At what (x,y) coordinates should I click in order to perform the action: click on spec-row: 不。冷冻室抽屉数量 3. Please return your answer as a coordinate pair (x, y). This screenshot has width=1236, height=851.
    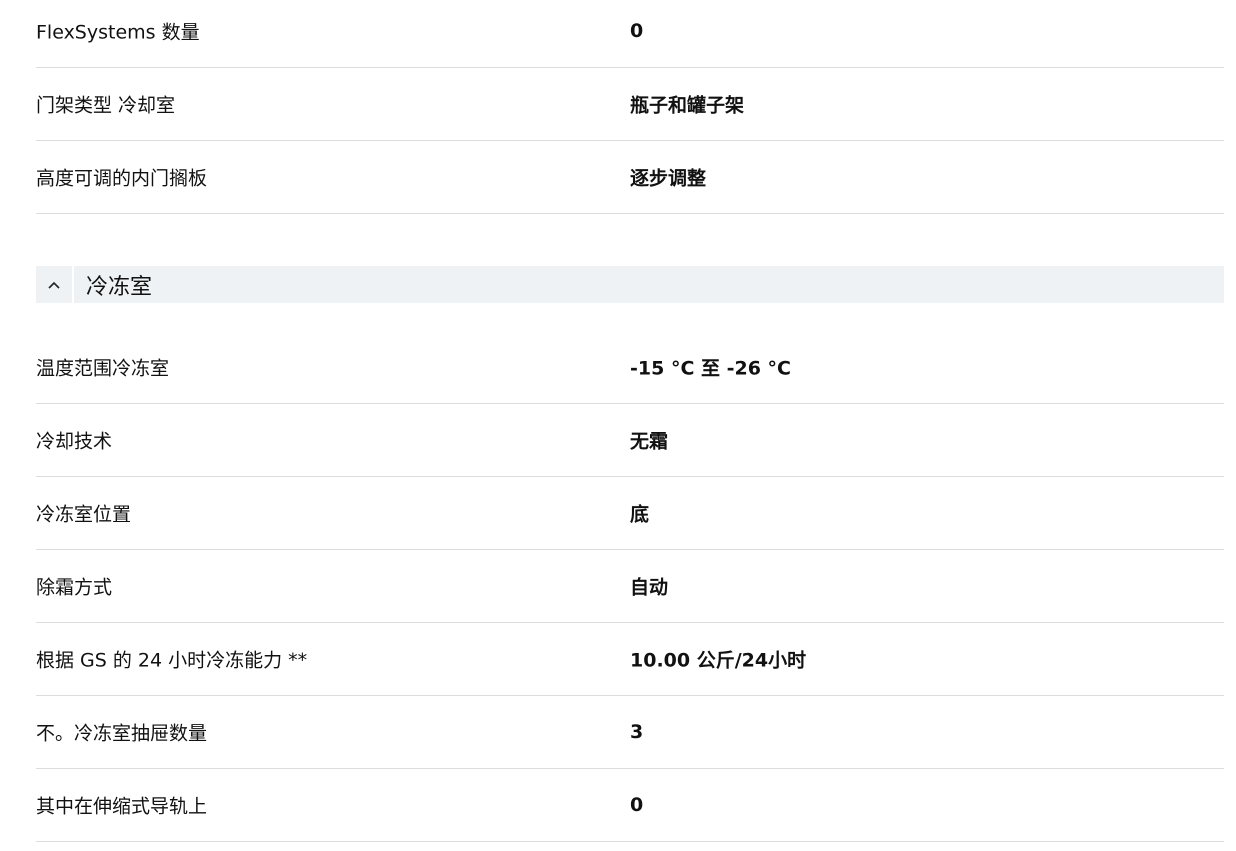
    Looking at the image, I should click on (630, 732).